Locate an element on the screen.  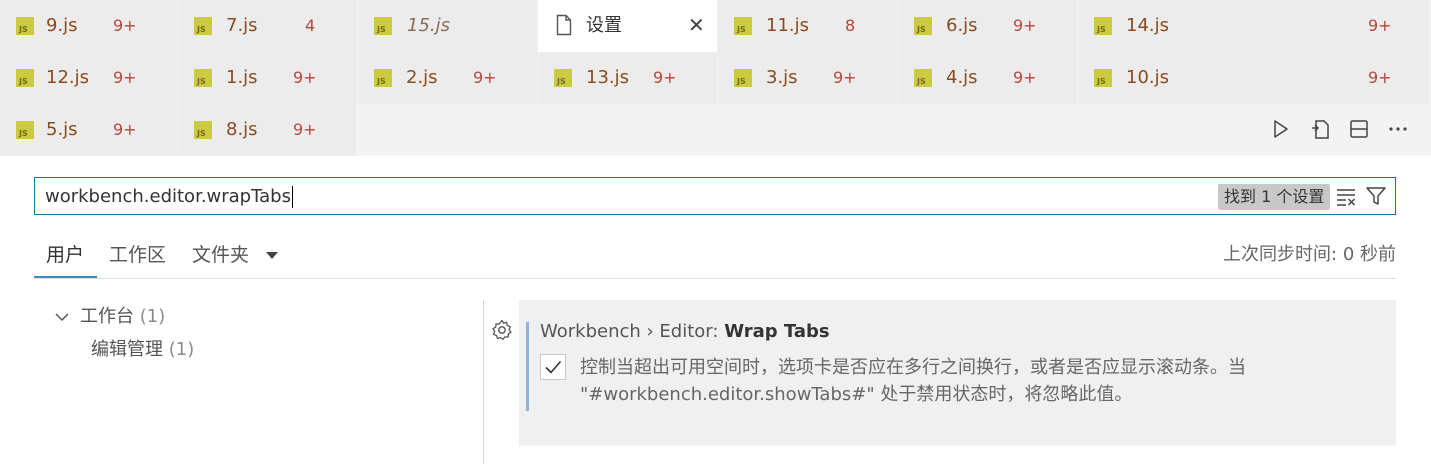
tab-9-js: JS 9.js 9+ is located at coordinates (89, 26).